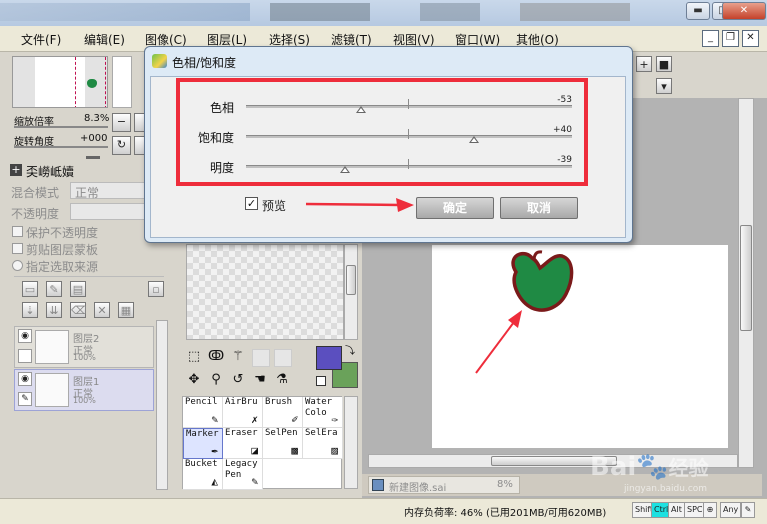  Describe the element at coordinates (241, 402) in the screenshot. I see `brush-name: AirBru` at that location.